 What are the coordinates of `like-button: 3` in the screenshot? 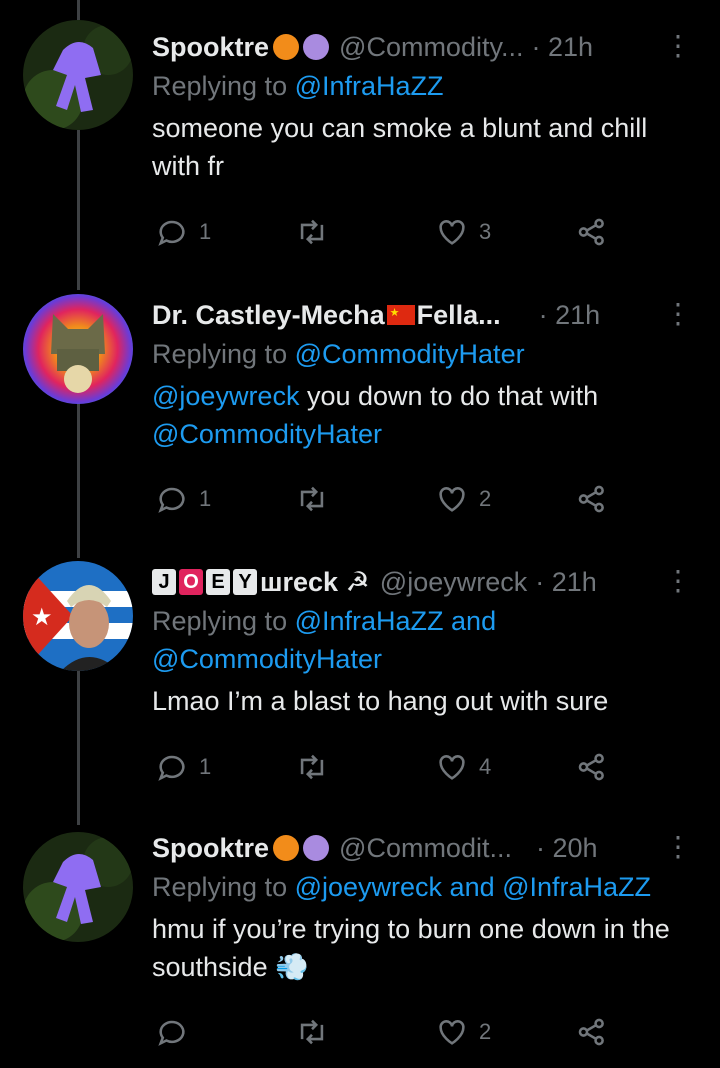 It's located at (505, 232).